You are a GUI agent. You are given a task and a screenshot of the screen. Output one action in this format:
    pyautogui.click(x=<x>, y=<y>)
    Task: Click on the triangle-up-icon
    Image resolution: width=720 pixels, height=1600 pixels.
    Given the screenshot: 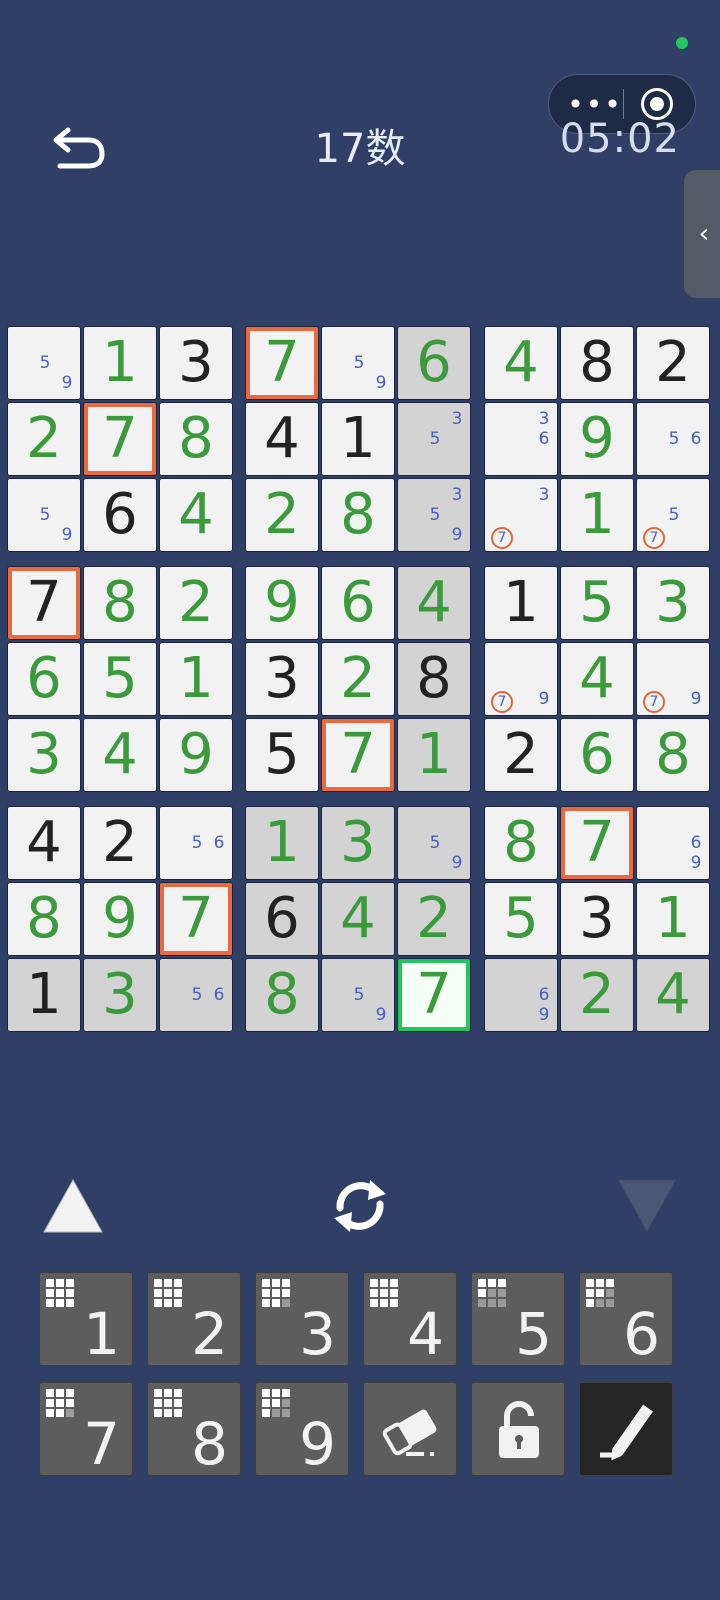 What is the action you would take?
    pyautogui.click(x=73, y=1206)
    